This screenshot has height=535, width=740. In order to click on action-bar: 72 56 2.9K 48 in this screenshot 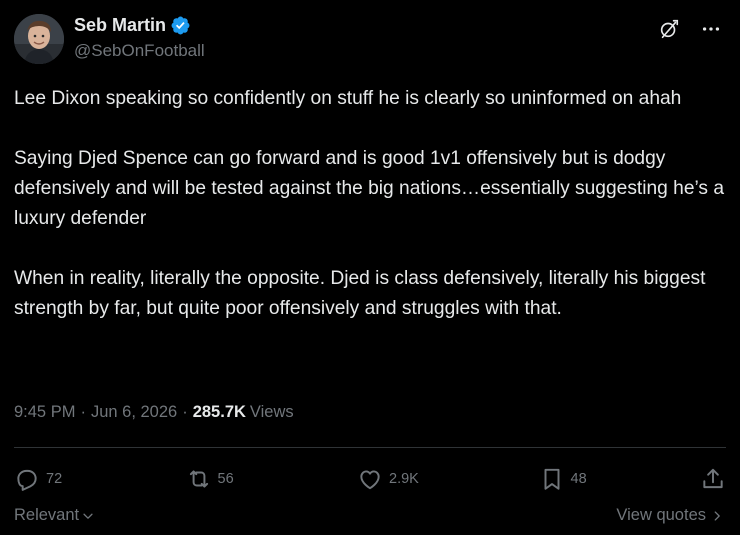, I will do `click(370, 479)`.